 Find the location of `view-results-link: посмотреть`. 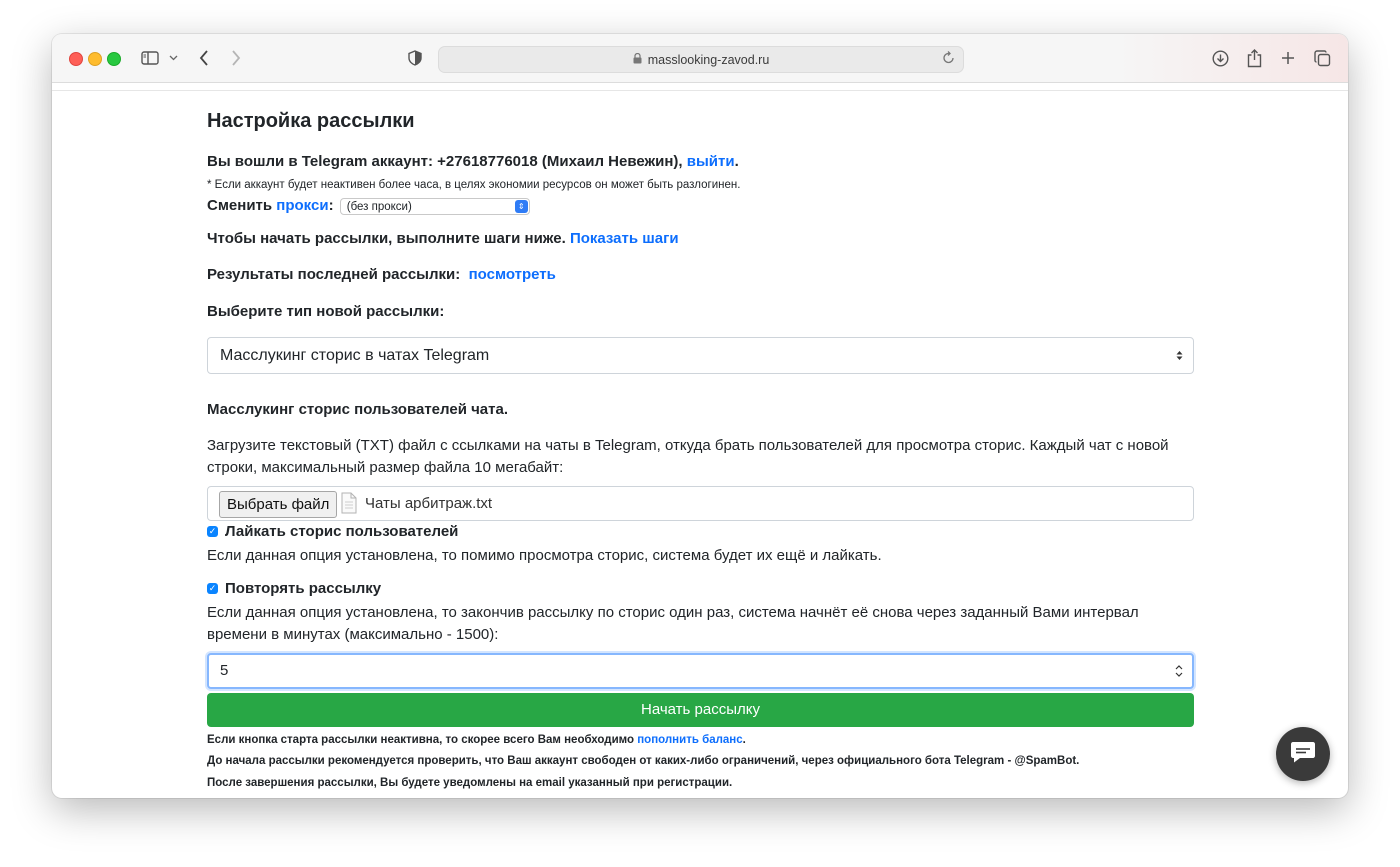

view-results-link: посмотреть is located at coordinates (512, 274).